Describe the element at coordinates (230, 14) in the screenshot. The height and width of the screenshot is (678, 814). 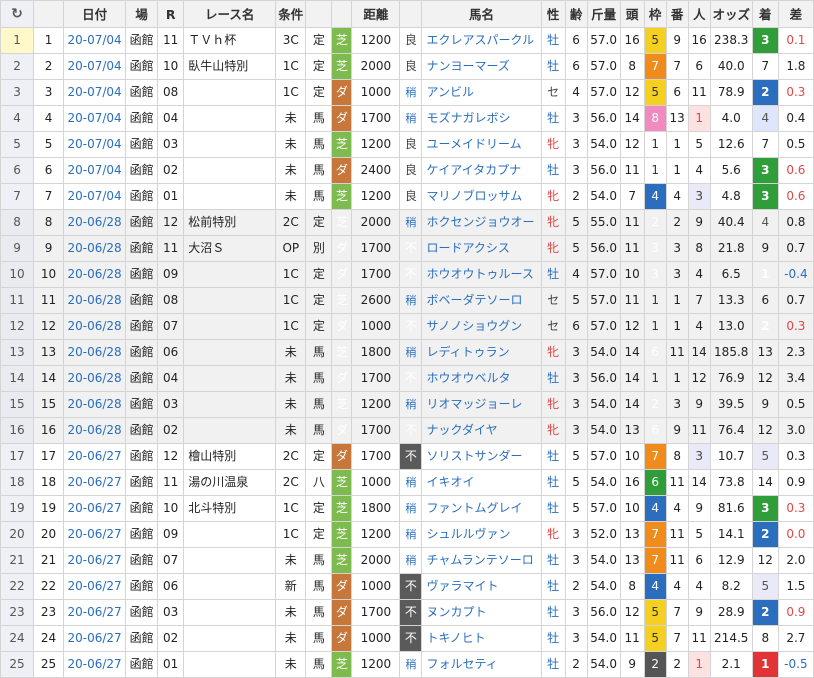
I see `col-header-race-name: レース名` at that location.